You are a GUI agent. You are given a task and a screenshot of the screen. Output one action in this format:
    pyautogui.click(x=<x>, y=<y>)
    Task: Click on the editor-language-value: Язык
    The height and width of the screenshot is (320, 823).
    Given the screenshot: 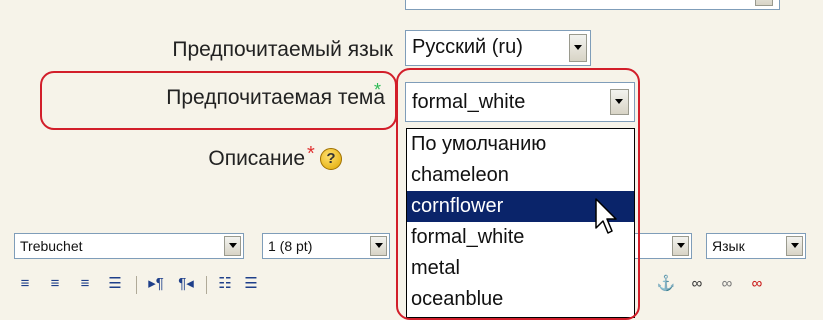 What is the action you would take?
    pyautogui.click(x=728, y=246)
    